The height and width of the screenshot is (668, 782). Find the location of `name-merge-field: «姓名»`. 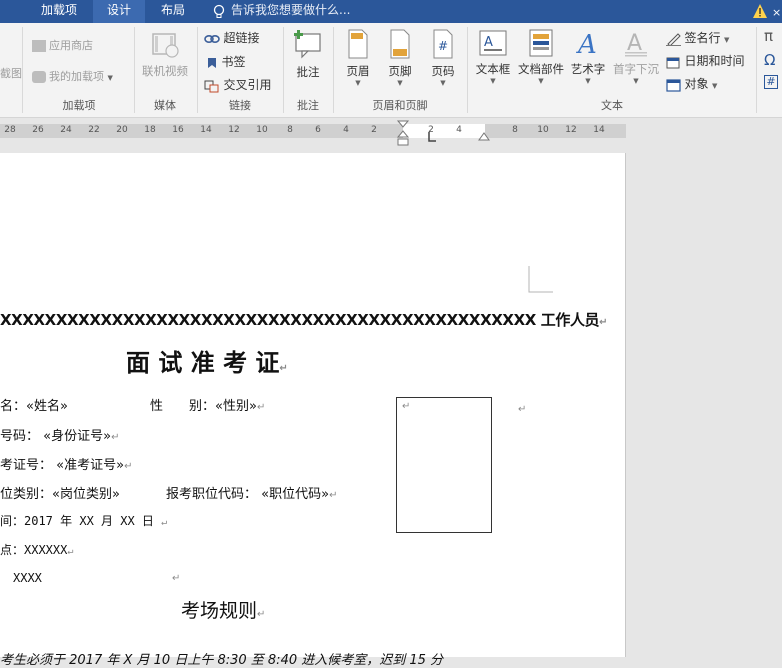

name-merge-field: «姓名» is located at coordinates (47, 406).